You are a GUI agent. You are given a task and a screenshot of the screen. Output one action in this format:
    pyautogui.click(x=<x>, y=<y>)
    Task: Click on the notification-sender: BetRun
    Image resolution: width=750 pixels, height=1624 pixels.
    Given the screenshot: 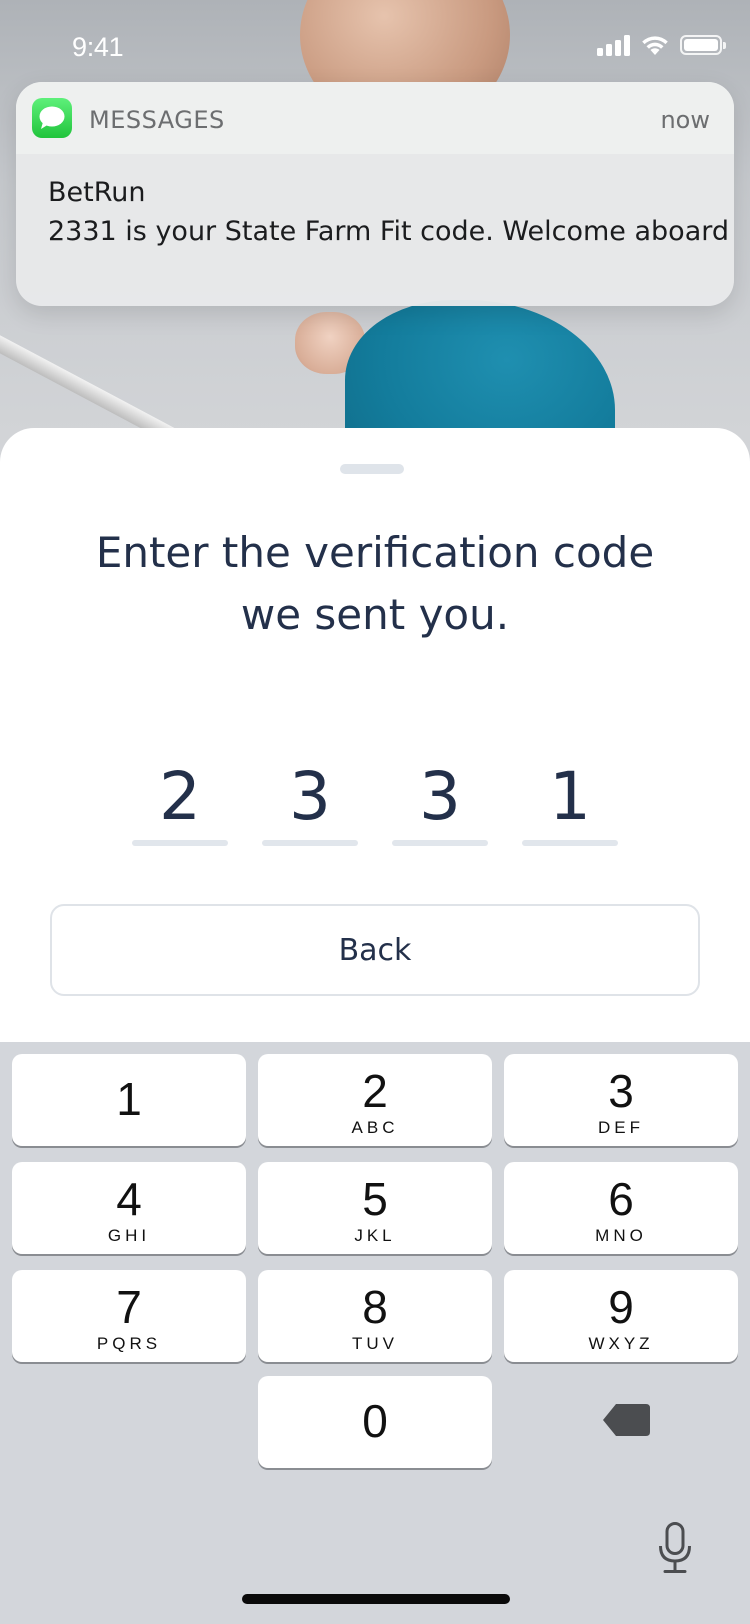 What is the action you would take?
    pyautogui.click(x=97, y=192)
    